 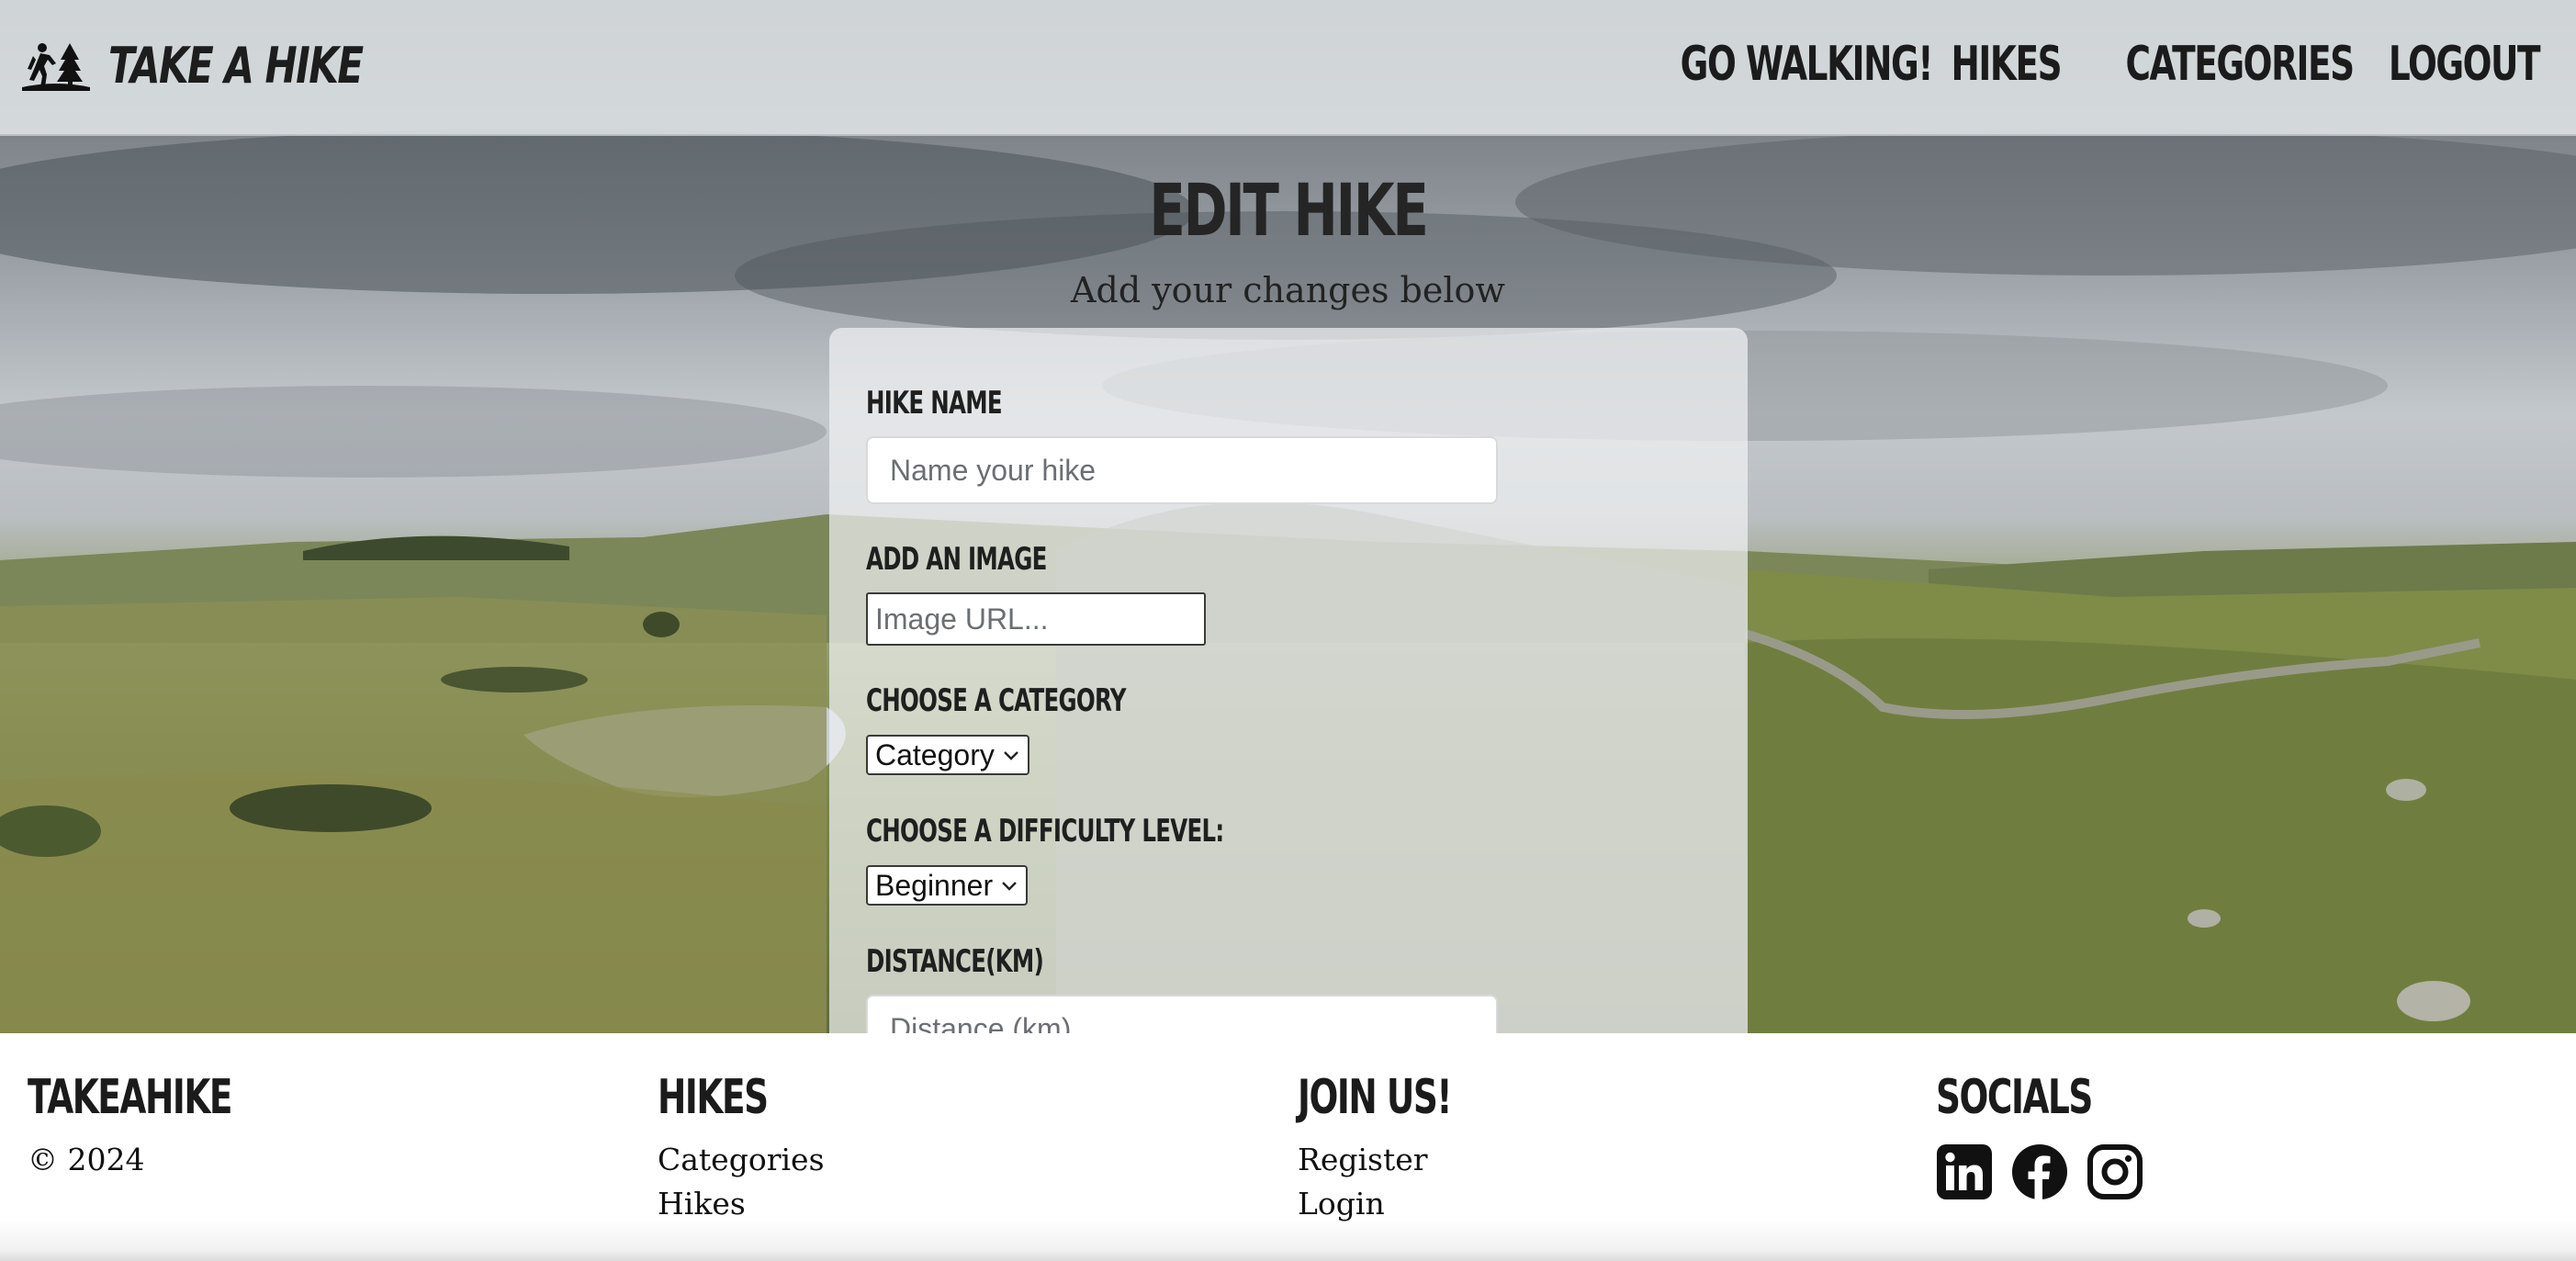 I want to click on footer-socials-column: SOCIALS, so click(x=2044, y=1137).